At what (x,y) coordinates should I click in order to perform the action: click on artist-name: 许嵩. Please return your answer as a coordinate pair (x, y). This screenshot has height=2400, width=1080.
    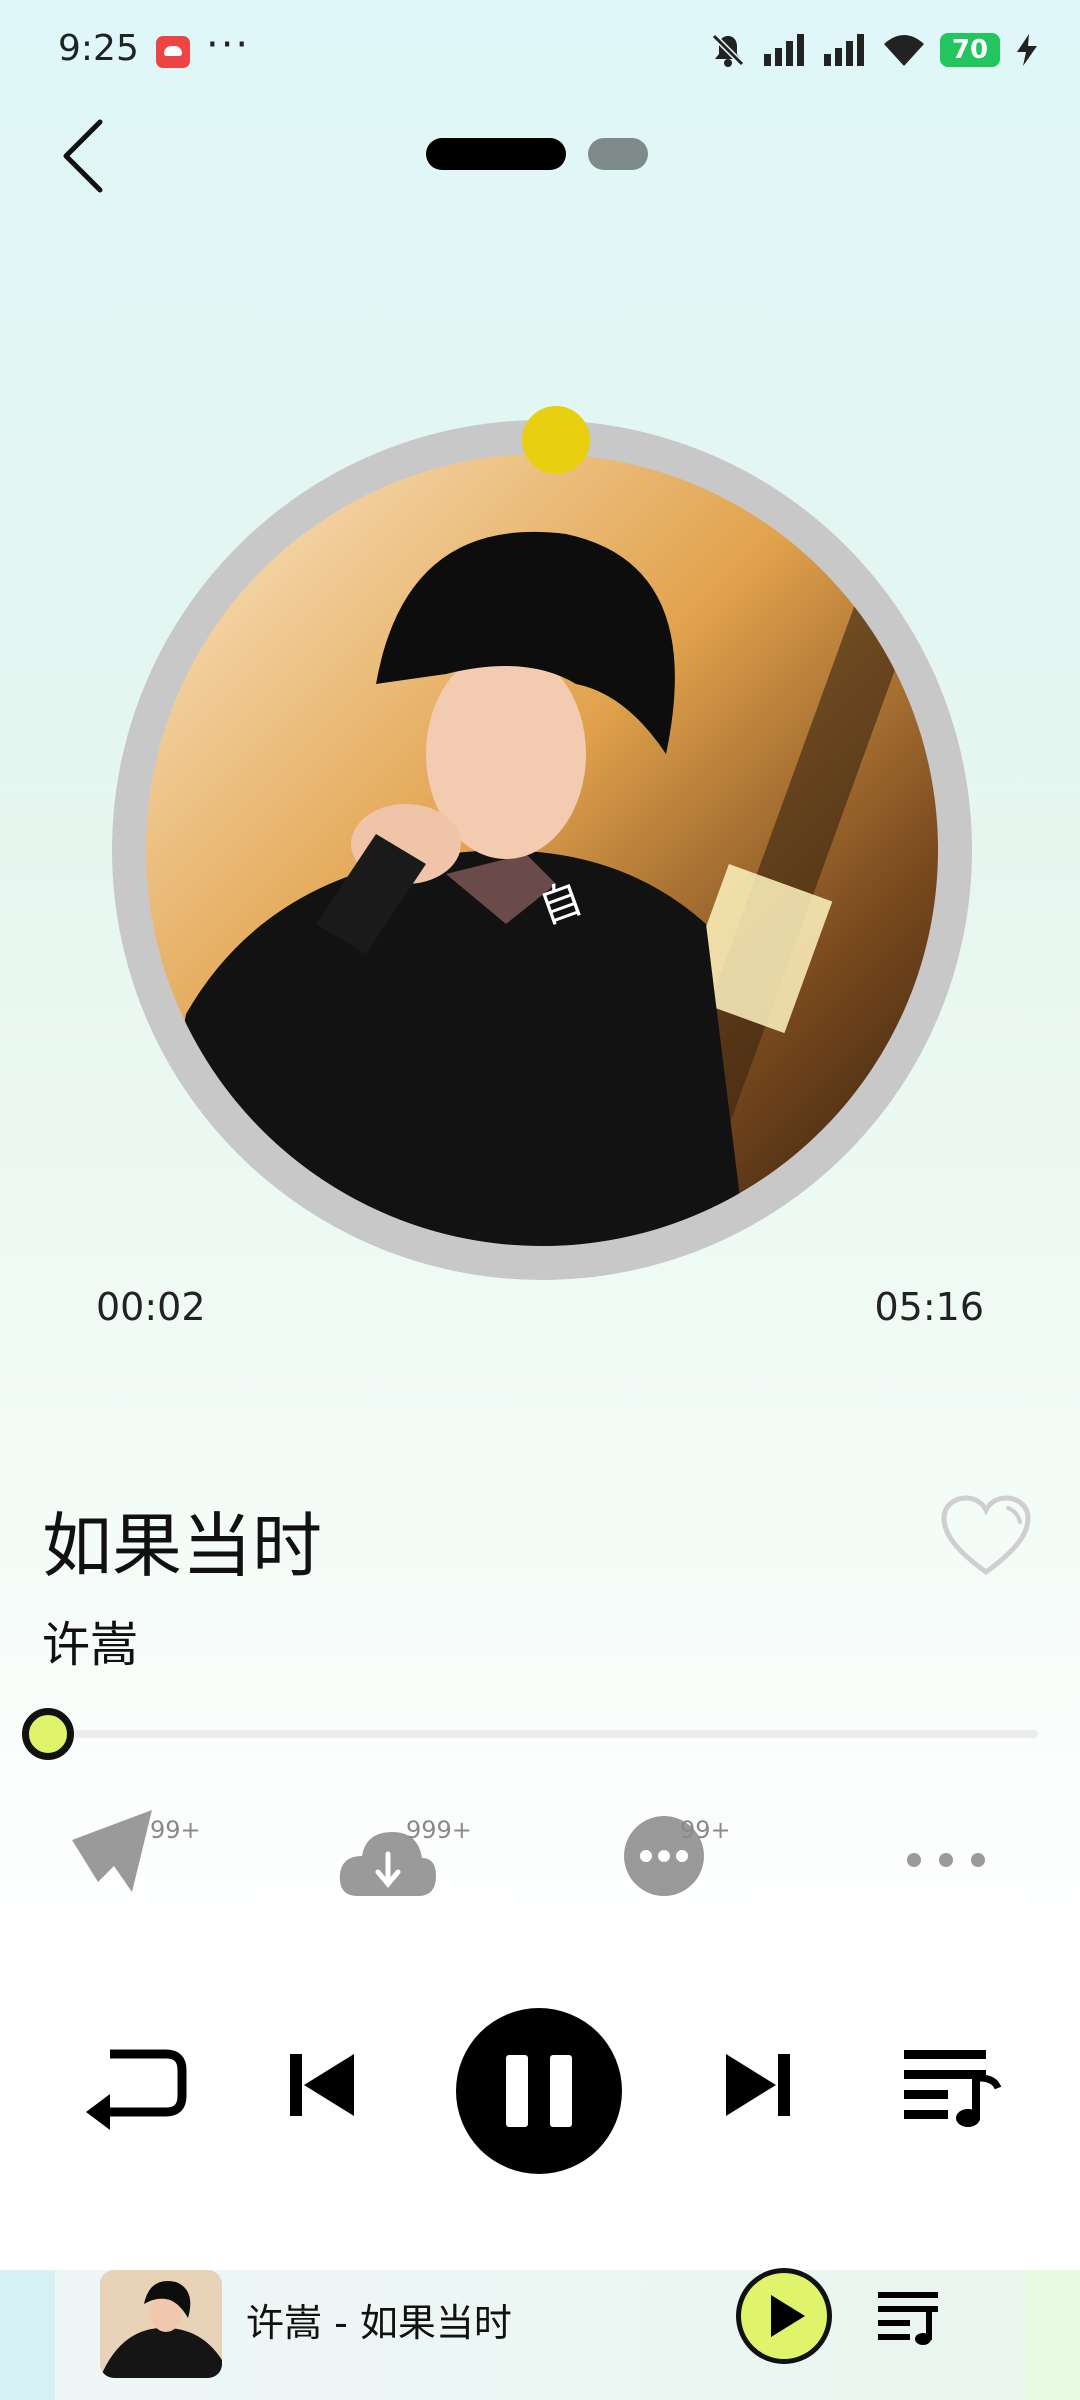
    Looking at the image, I should click on (90, 1640).